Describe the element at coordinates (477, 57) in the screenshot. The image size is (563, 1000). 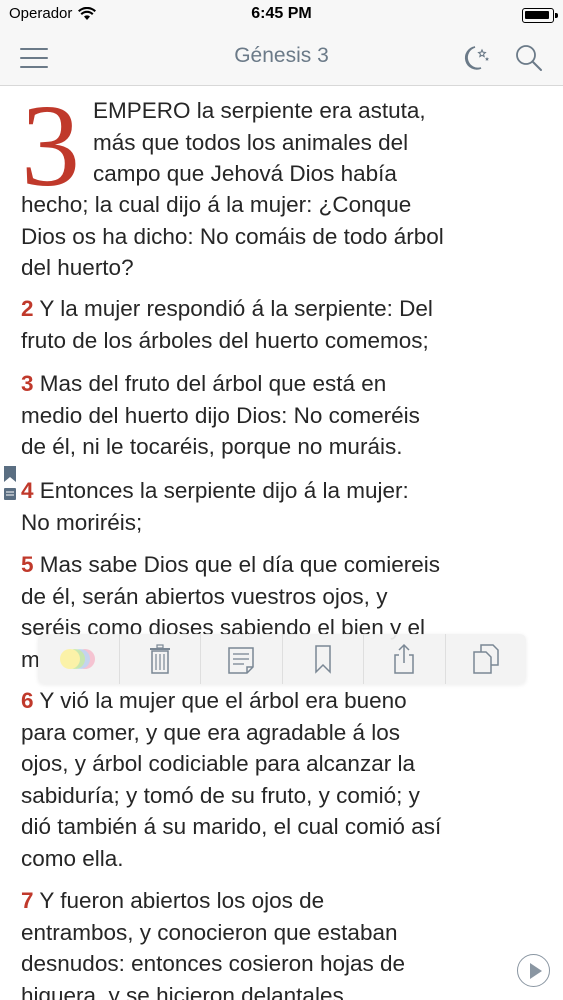
I see `night-mode-icon` at that location.